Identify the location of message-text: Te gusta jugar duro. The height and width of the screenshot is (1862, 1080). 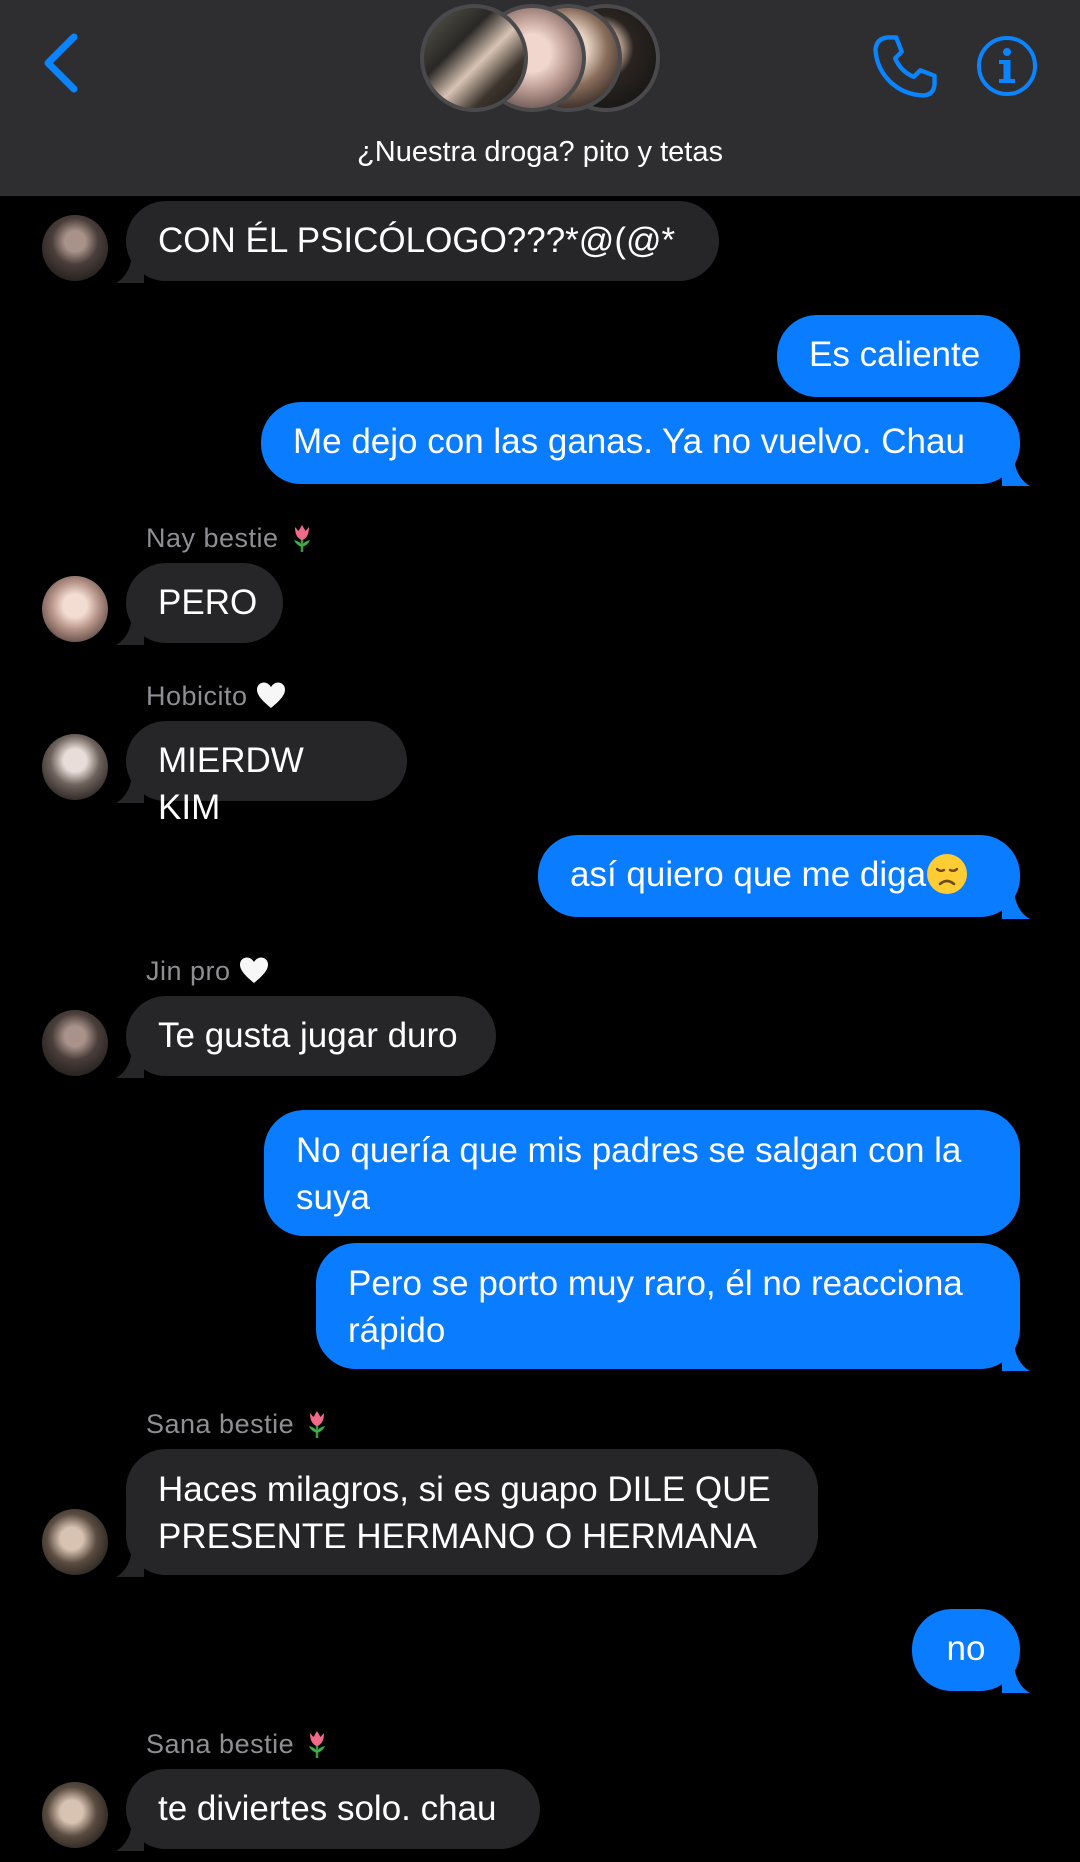
(308, 1035).